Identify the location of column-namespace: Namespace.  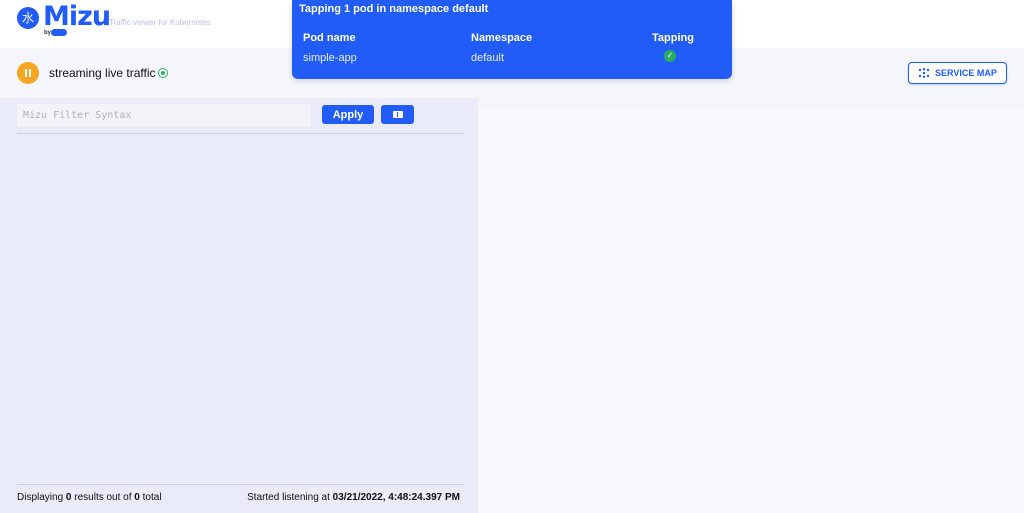
(502, 38).